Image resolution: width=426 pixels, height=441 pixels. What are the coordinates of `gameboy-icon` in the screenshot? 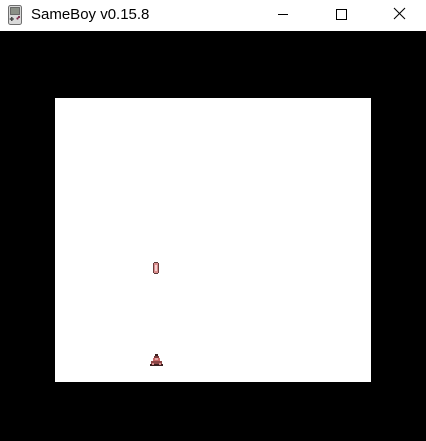 It's located at (15, 15).